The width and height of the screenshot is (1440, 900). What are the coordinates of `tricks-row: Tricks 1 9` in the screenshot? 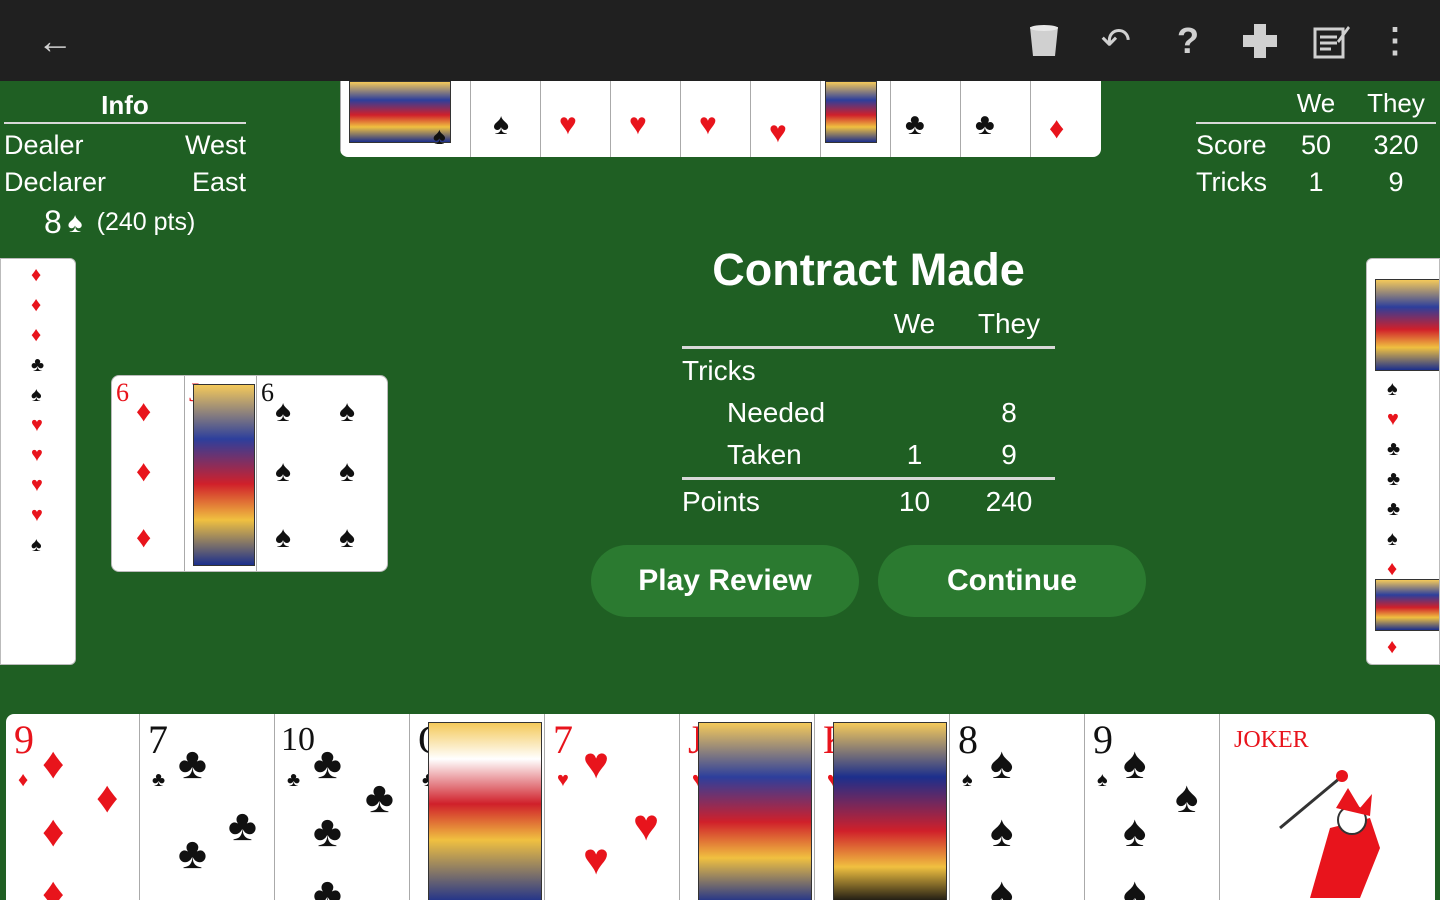 It's located at (1316, 184).